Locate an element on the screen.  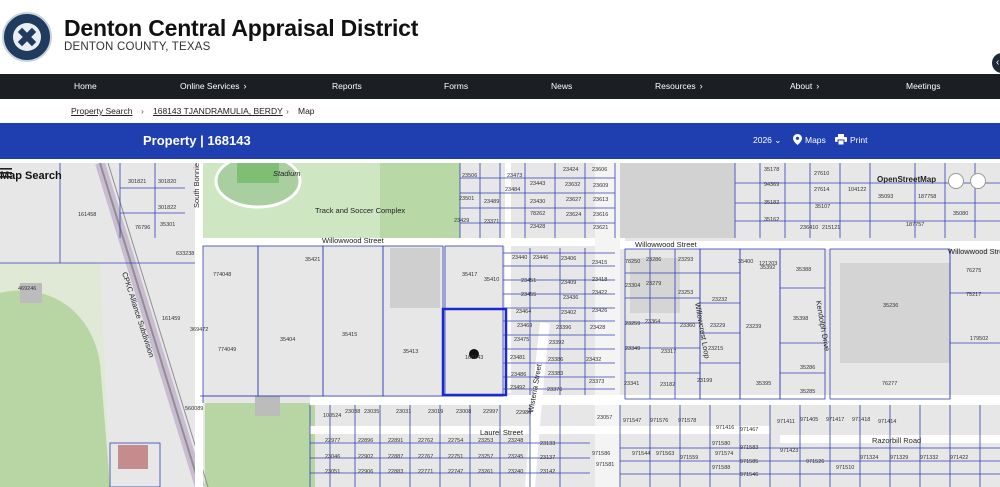
parcel-id-label: 774048 is located at coordinates (222, 275).